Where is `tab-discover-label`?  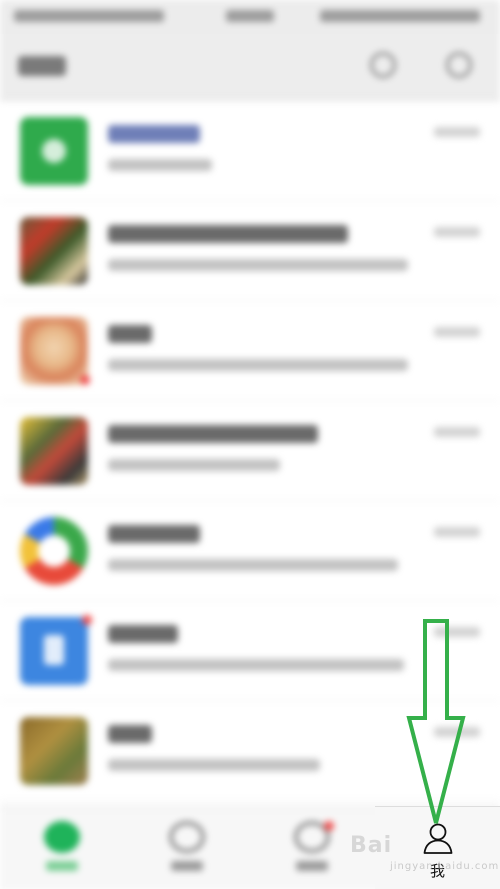
tab-discover-label is located at coordinates (312, 866).